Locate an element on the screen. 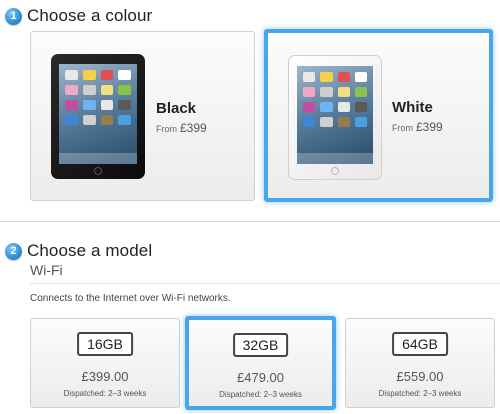 The image size is (500, 414). dispatch-32gb: Dispatched: 2–3 weeks is located at coordinates (260, 394).